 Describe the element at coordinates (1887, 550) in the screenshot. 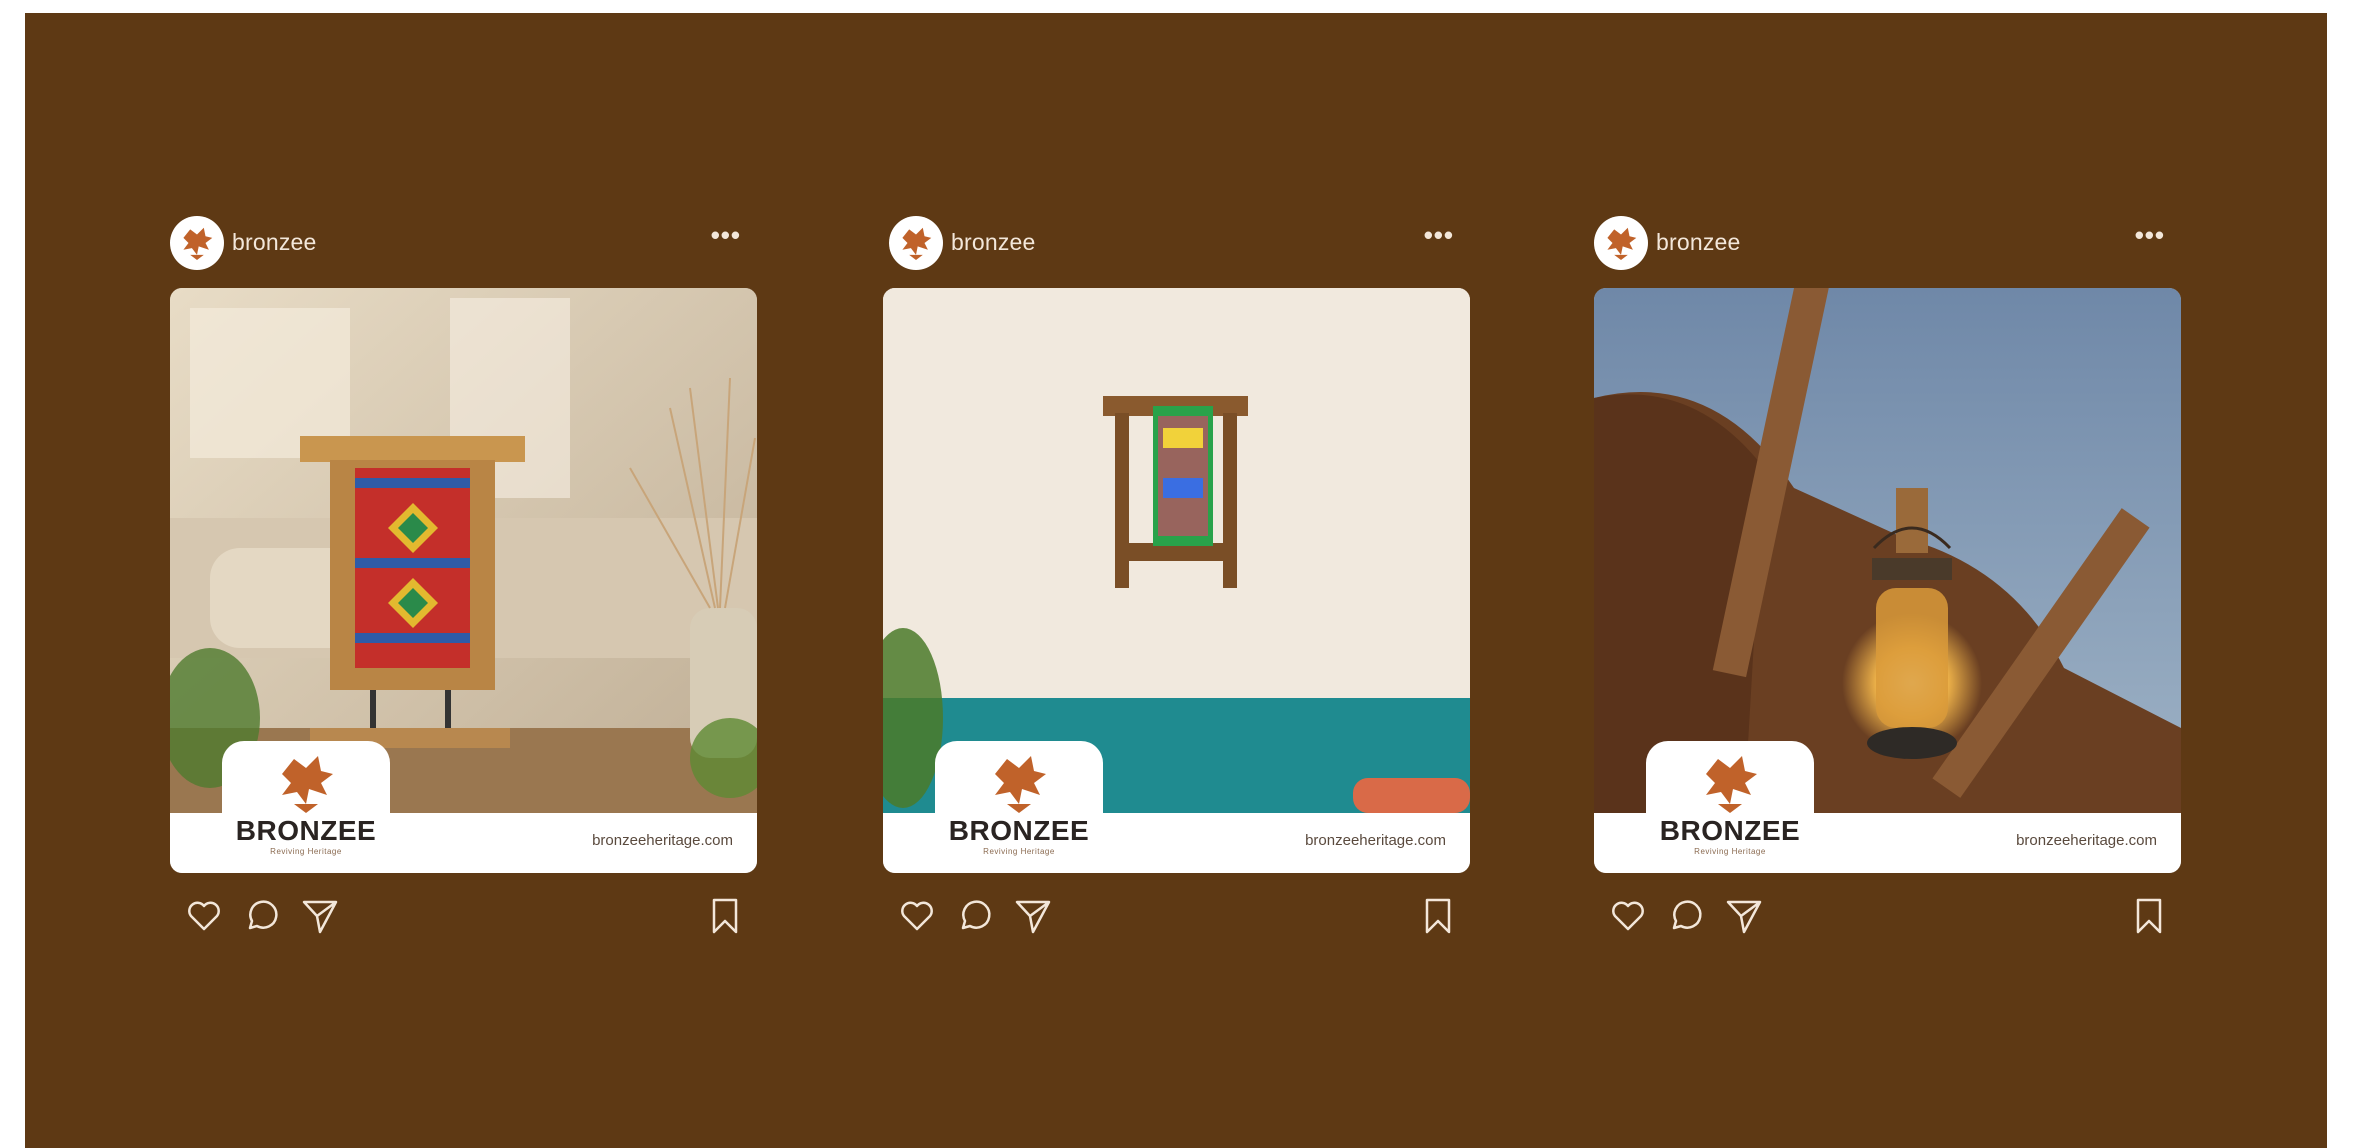

I see `photo-lantern` at that location.